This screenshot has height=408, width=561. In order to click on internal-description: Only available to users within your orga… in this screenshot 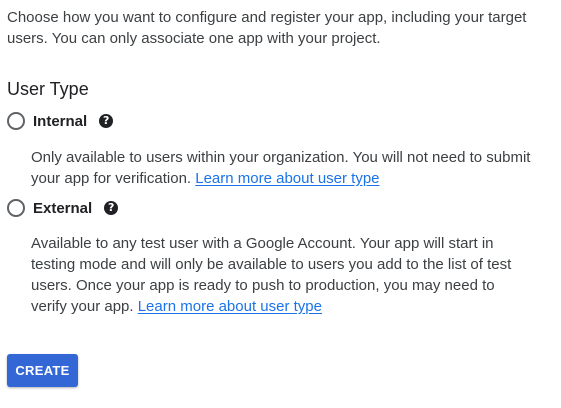, I will do `click(281, 168)`.